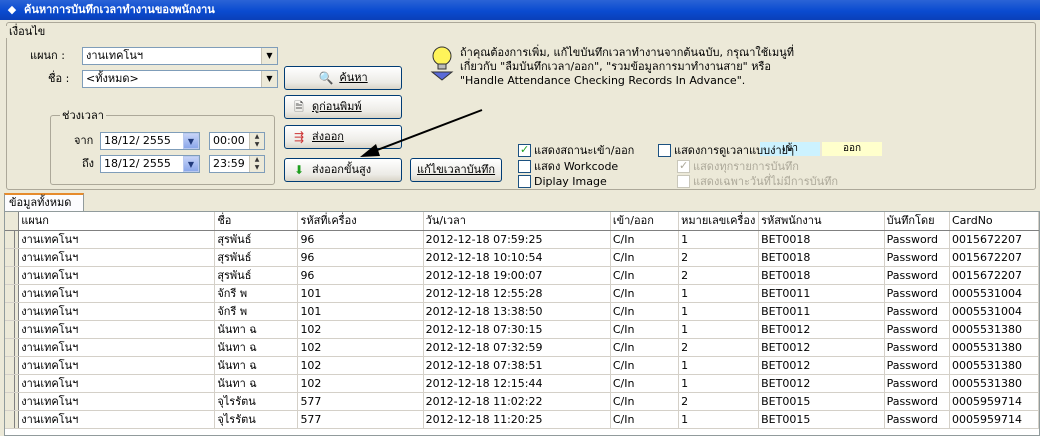 Image resolution: width=1040 pixels, height=436 pixels. Describe the element at coordinates (237, 164) in the screenshot. I see `to-time-input: 23:59 ▲ ▼` at that location.